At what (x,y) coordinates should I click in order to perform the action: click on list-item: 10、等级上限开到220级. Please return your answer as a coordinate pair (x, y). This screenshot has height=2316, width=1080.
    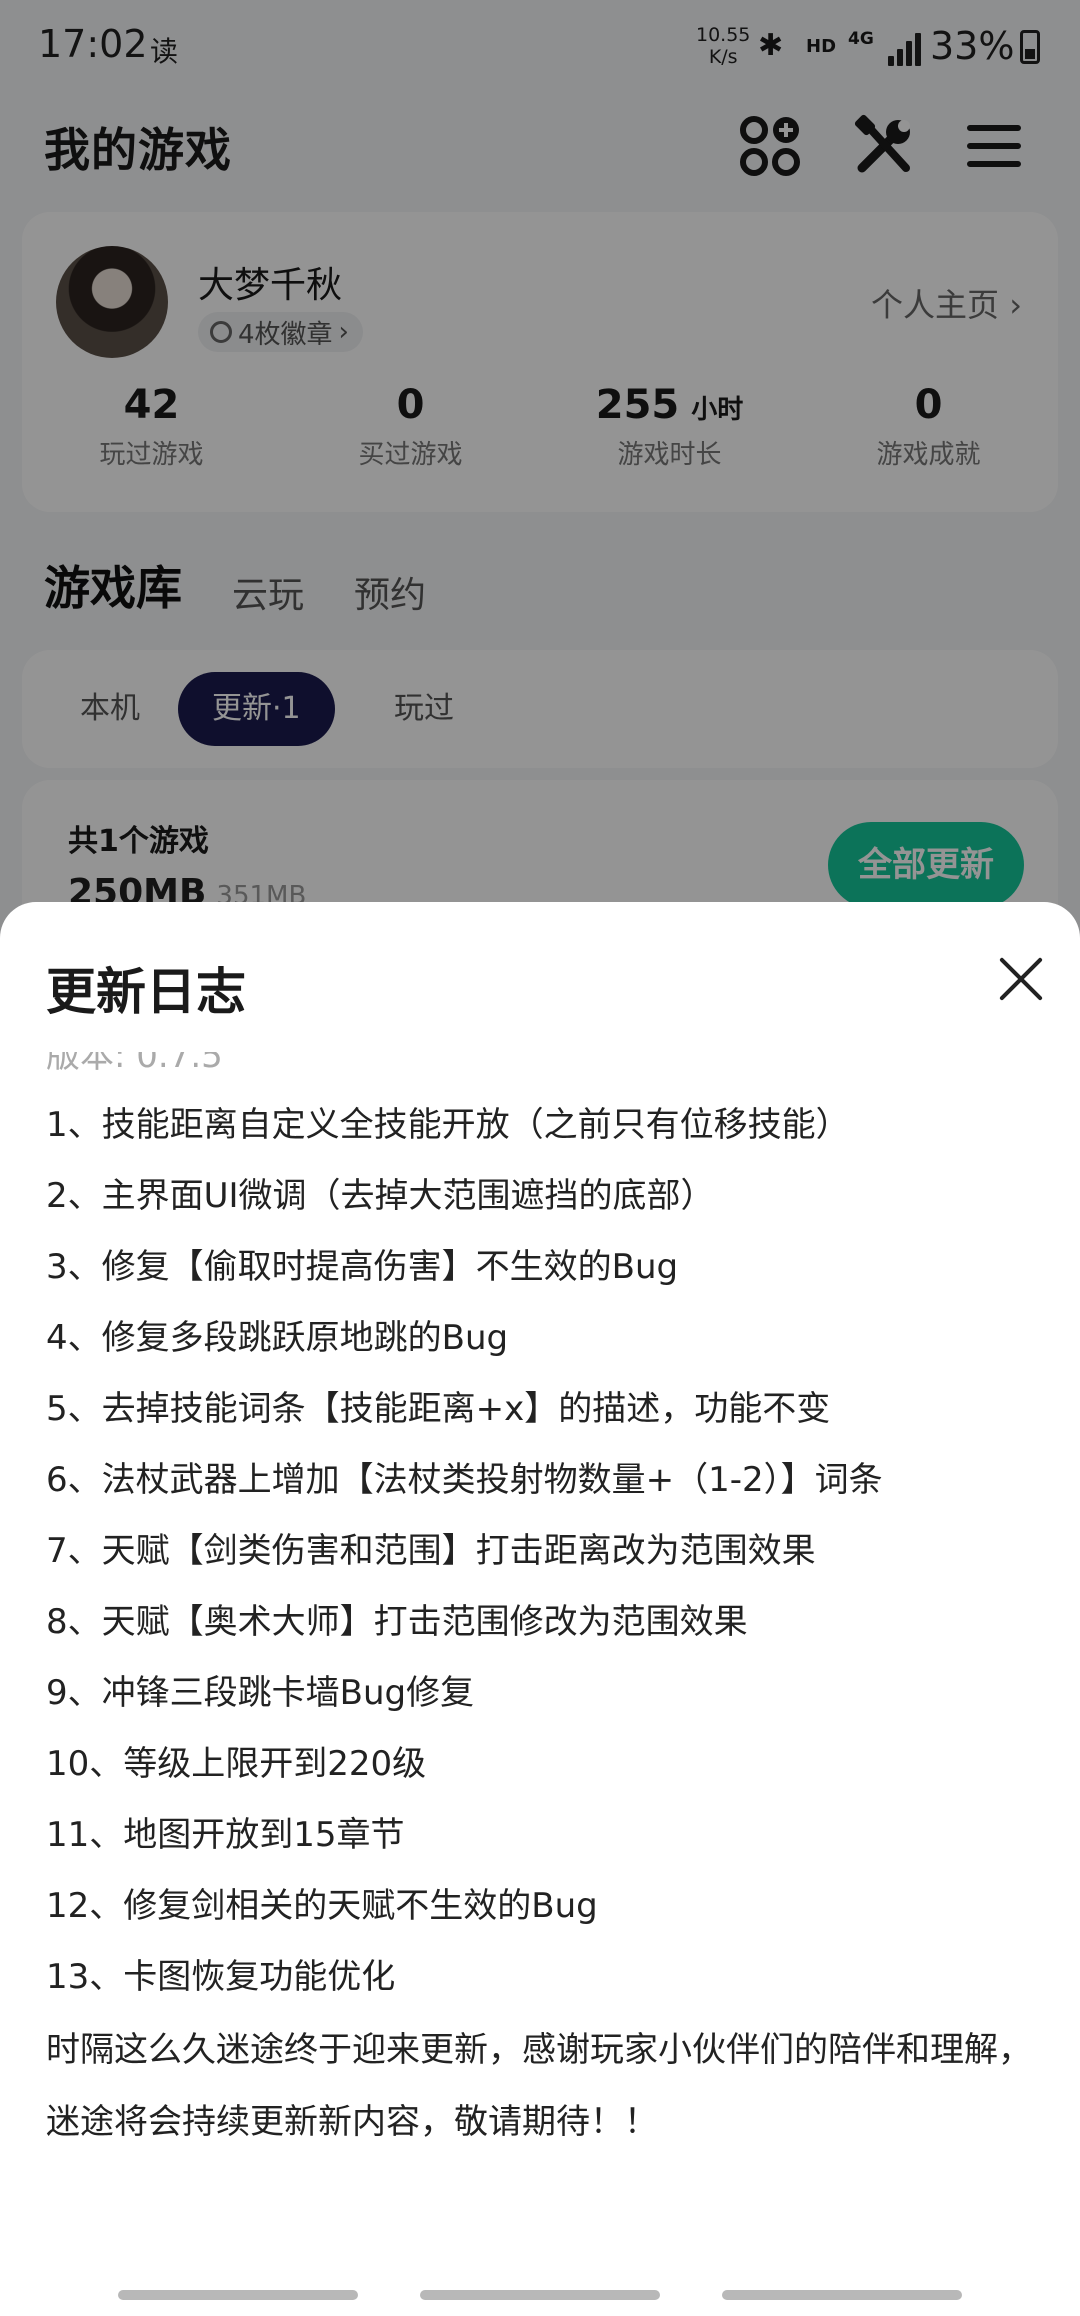
    Looking at the image, I should click on (236, 1764).